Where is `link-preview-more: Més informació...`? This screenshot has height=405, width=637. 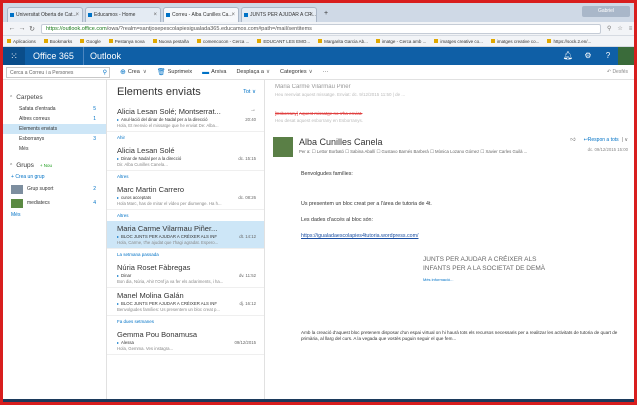
link-preview-more: Més informació... is located at coordinates (493, 279).